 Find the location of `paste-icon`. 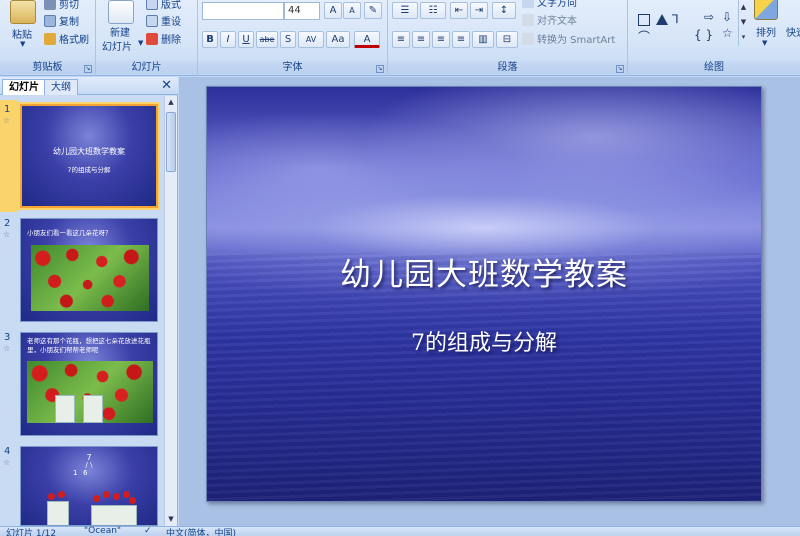

paste-icon is located at coordinates (23, 12).